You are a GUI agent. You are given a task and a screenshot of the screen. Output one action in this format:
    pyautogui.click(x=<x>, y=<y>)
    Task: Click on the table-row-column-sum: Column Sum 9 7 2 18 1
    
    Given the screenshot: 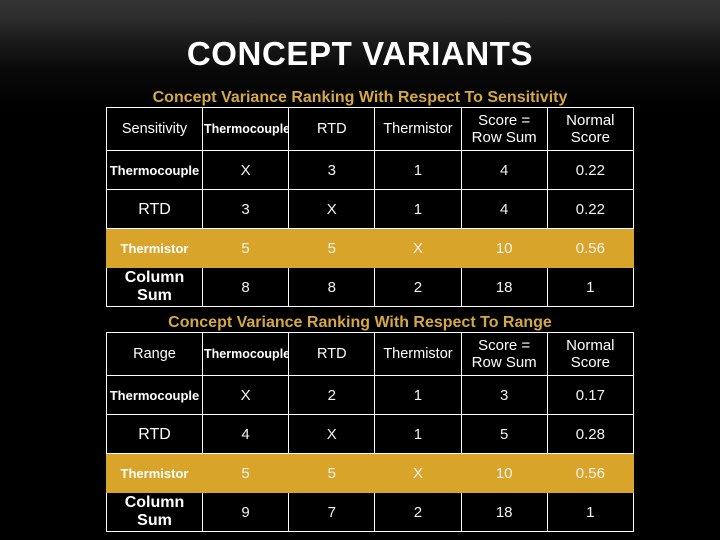 What is the action you would take?
    pyautogui.click(x=370, y=512)
    